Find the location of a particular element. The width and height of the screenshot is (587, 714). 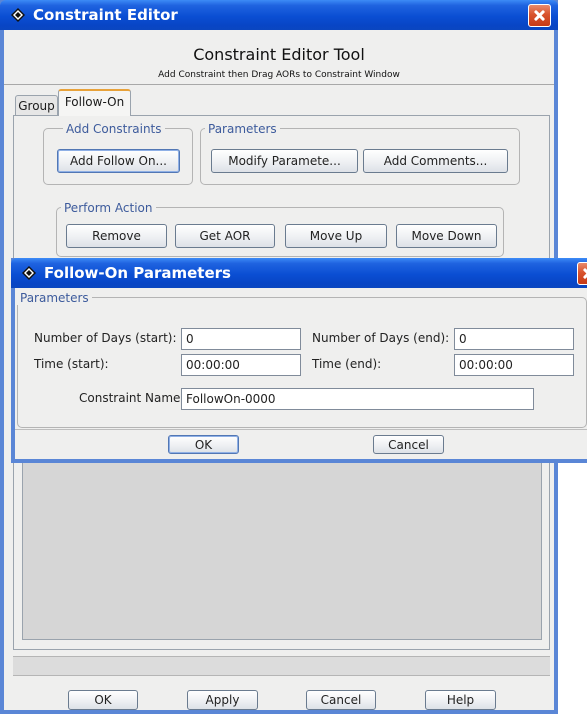

parameters-label: Parameters is located at coordinates (242, 129).